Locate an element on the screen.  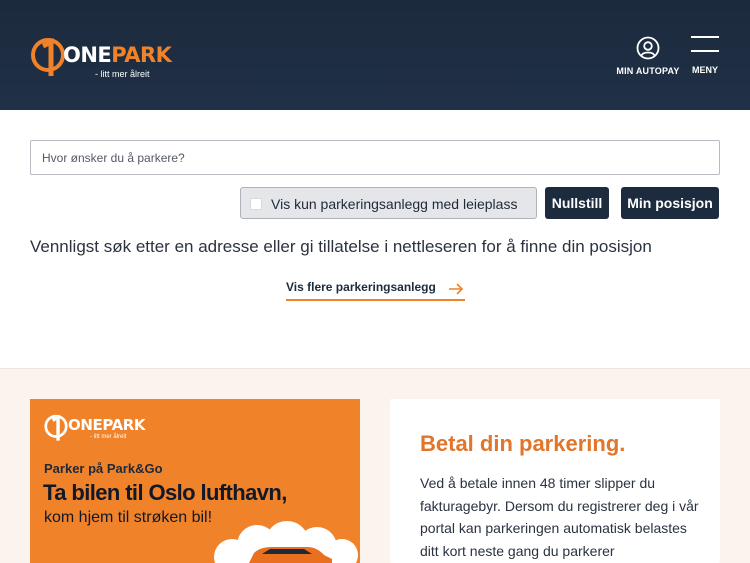
arrow-right-icon is located at coordinates (456, 289).